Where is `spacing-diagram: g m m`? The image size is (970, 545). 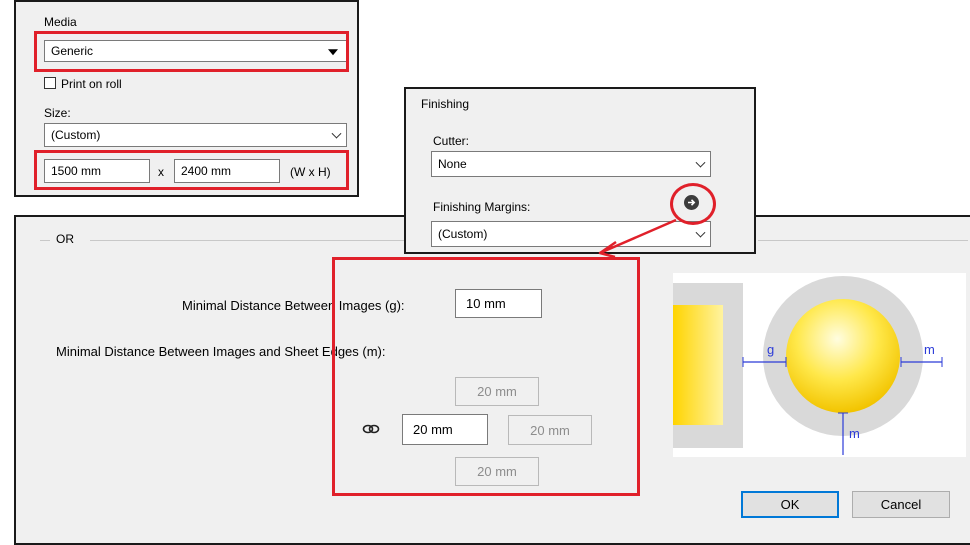 spacing-diagram: g m m is located at coordinates (819, 365).